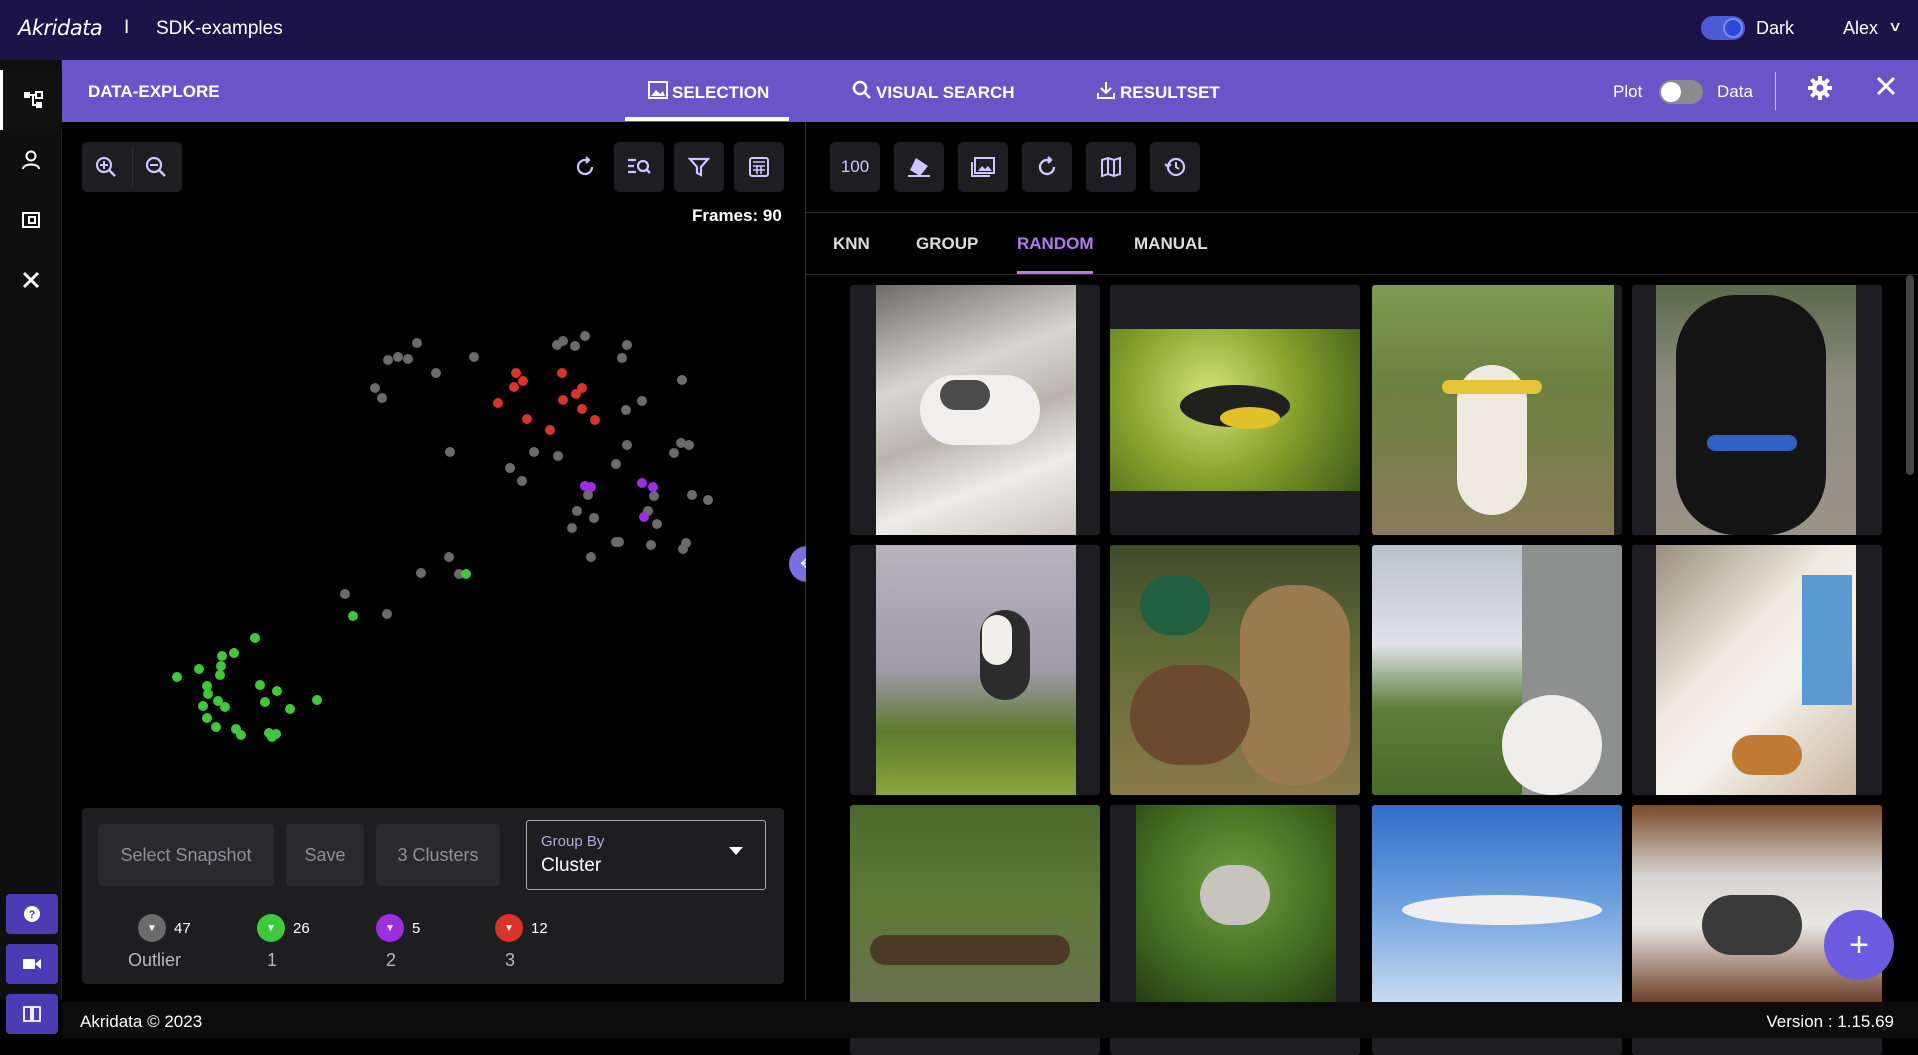 This screenshot has width=1918, height=1055. I want to click on map-icon, so click(1111, 167).